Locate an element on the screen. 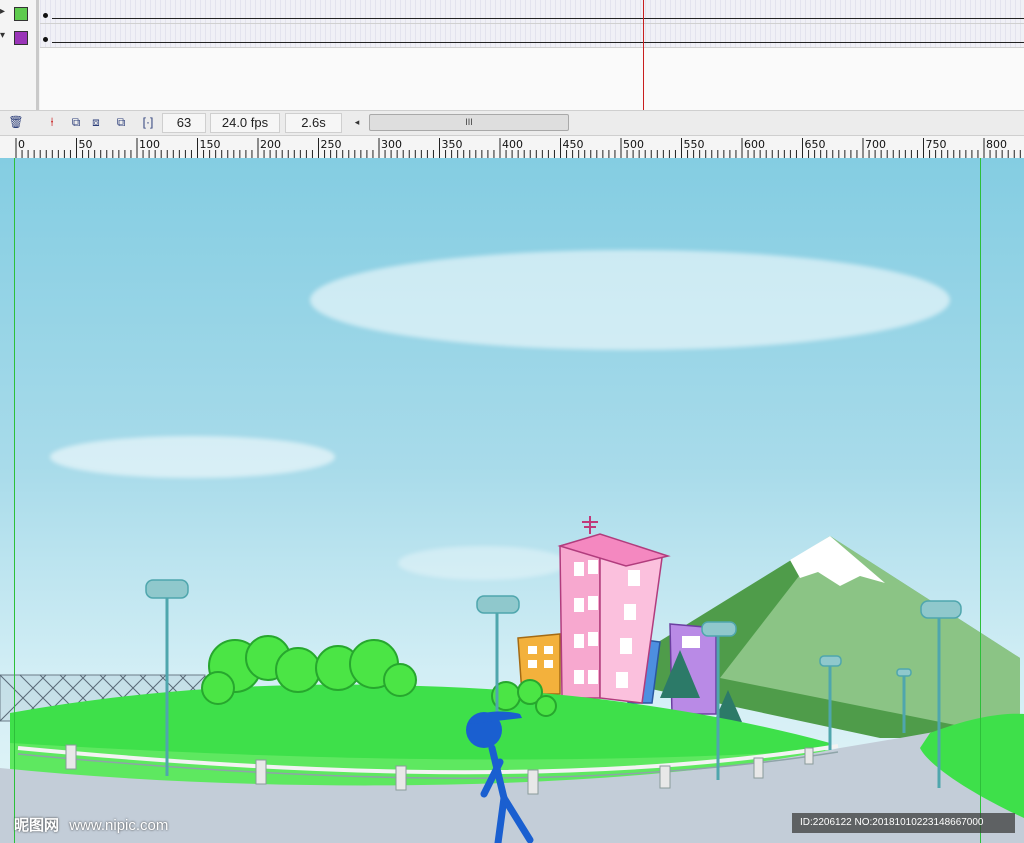 The height and width of the screenshot is (843, 1024). ruler-tick-label: 100 is located at coordinates (149, 144).